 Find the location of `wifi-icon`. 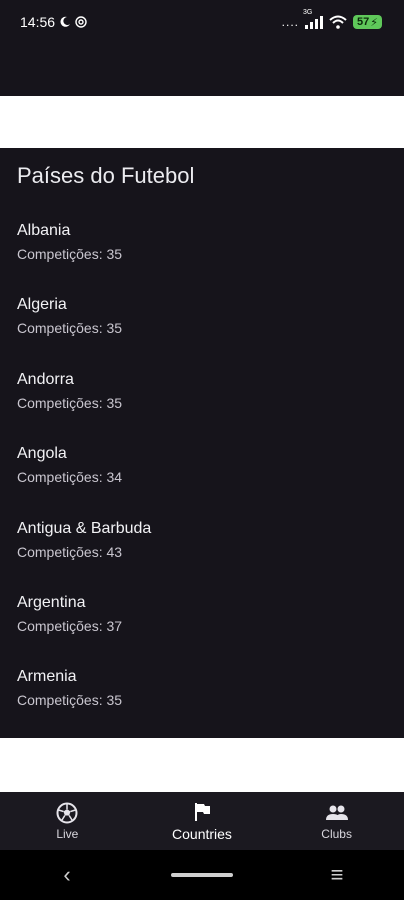

wifi-icon is located at coordinates (338, 22).